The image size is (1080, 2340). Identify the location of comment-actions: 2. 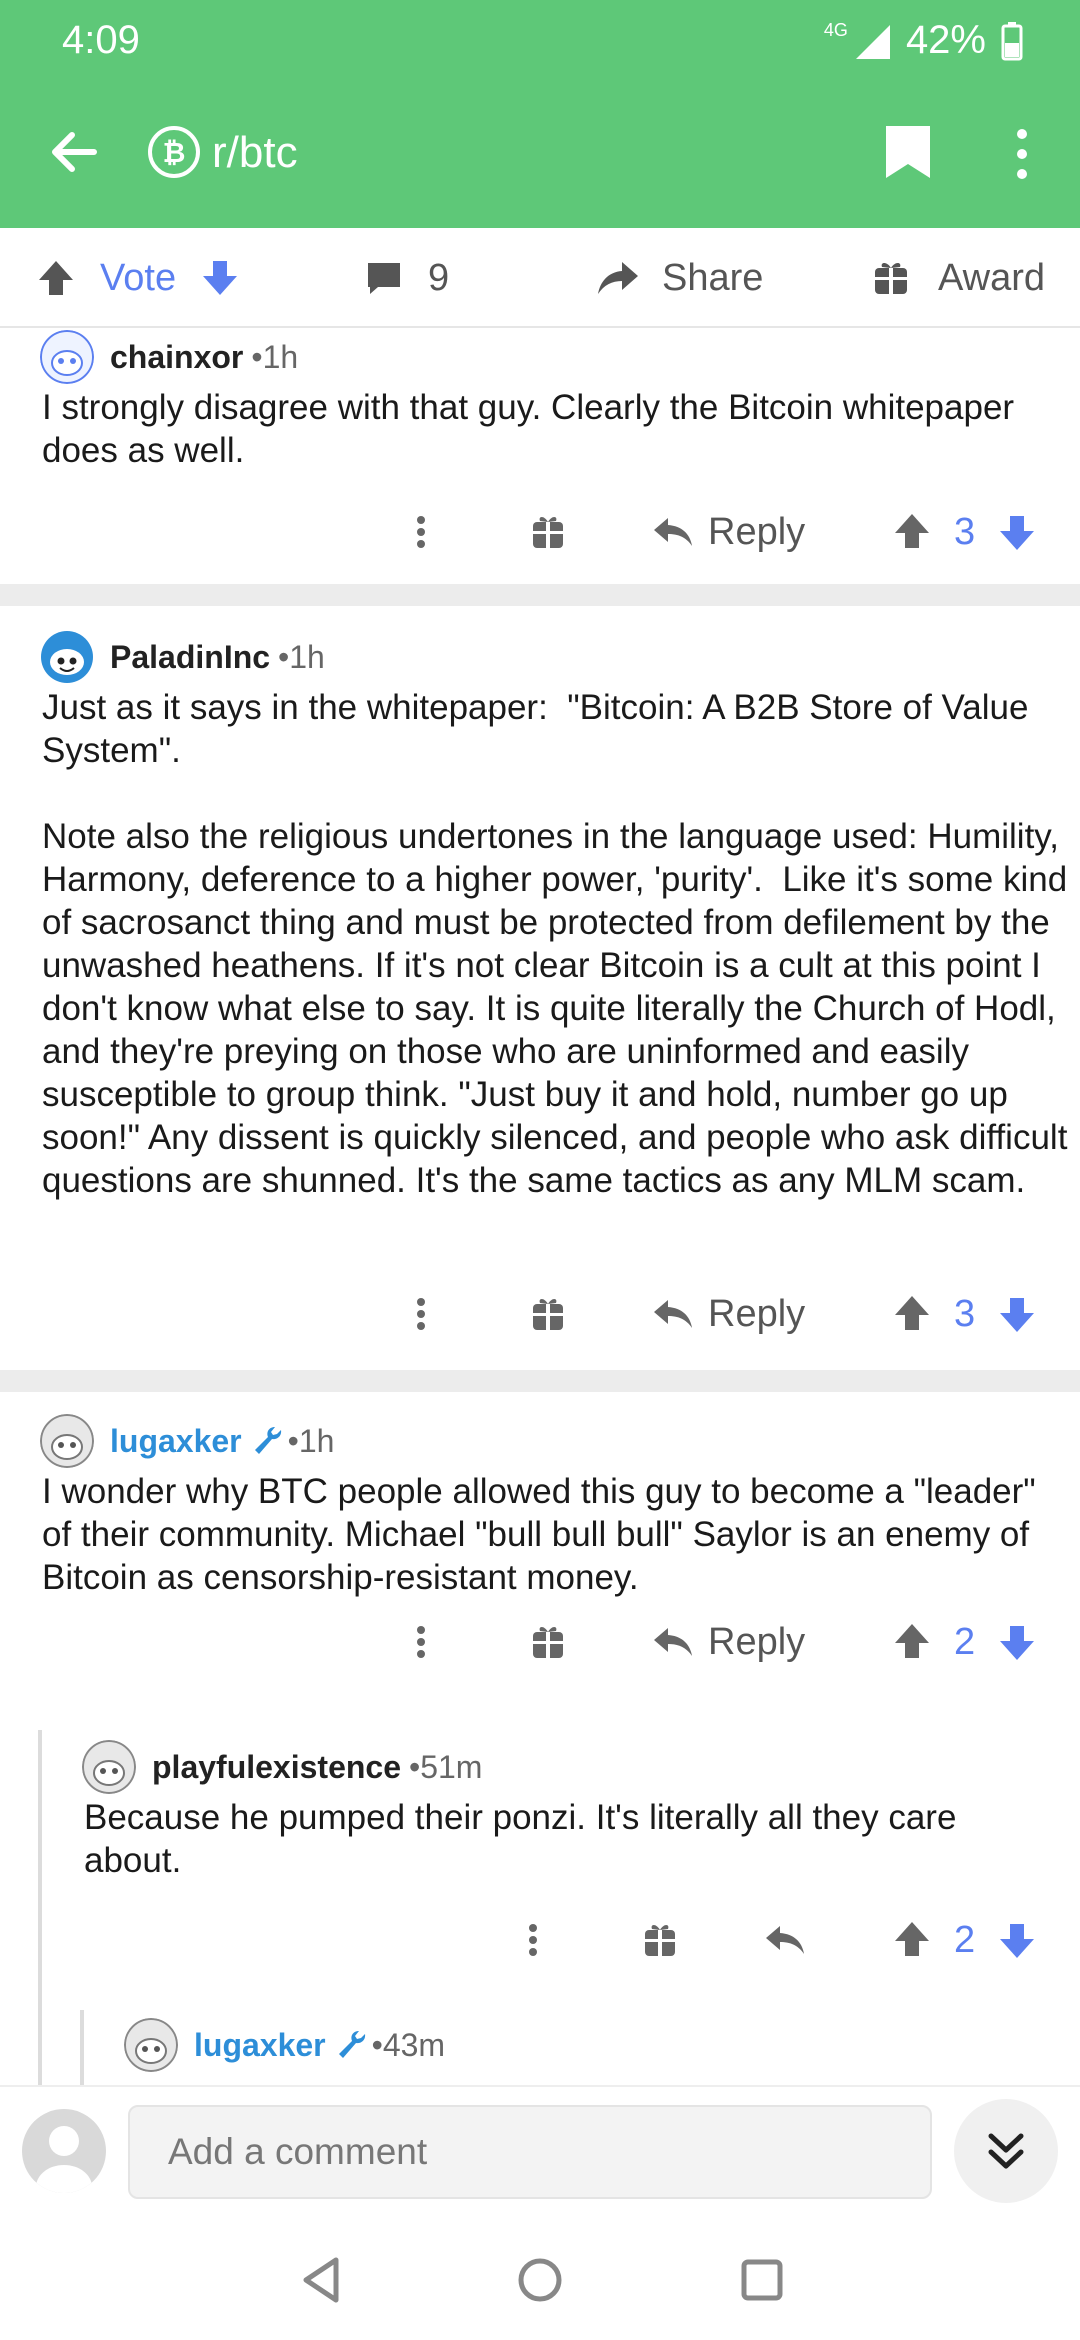
(540, 1940).